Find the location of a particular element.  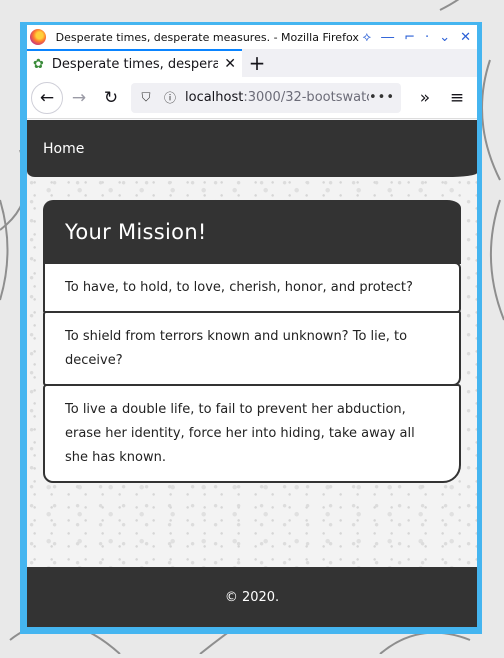

tab-favicon-icon: ✿ is located at coordinates (38, 64).